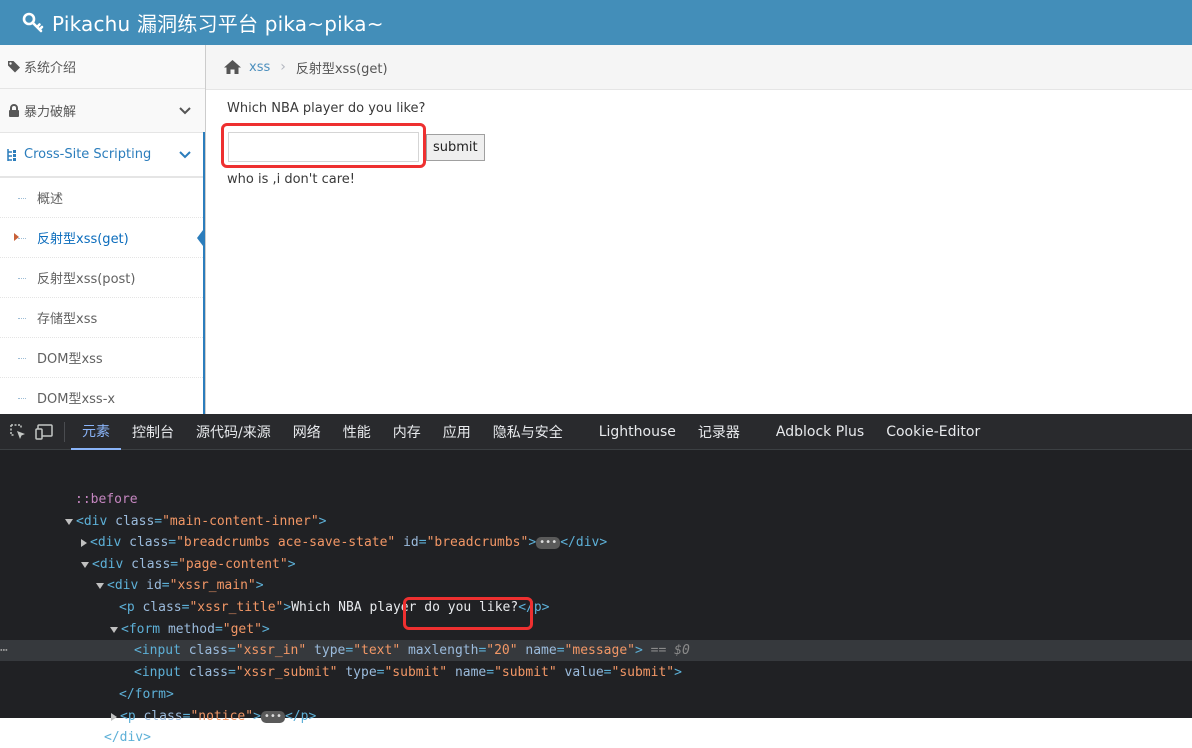 Image resolution: width=1192 pixels, height=748 pixels. I want to click on tab-adblock-plus: Adblock Plus, so click(820, 432).